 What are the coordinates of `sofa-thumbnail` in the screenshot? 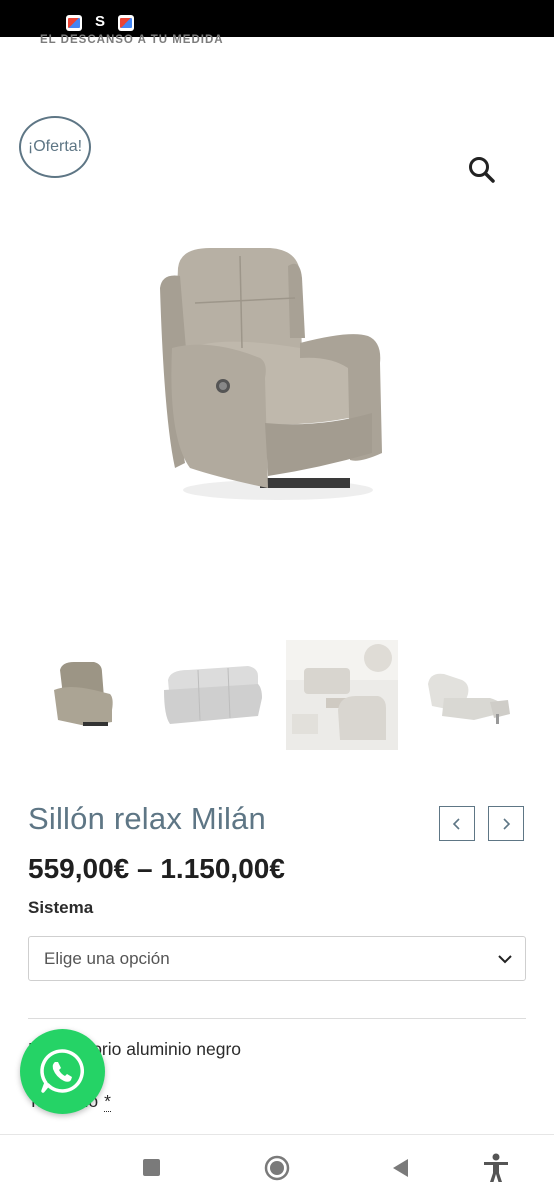 It's located at (214, 695).